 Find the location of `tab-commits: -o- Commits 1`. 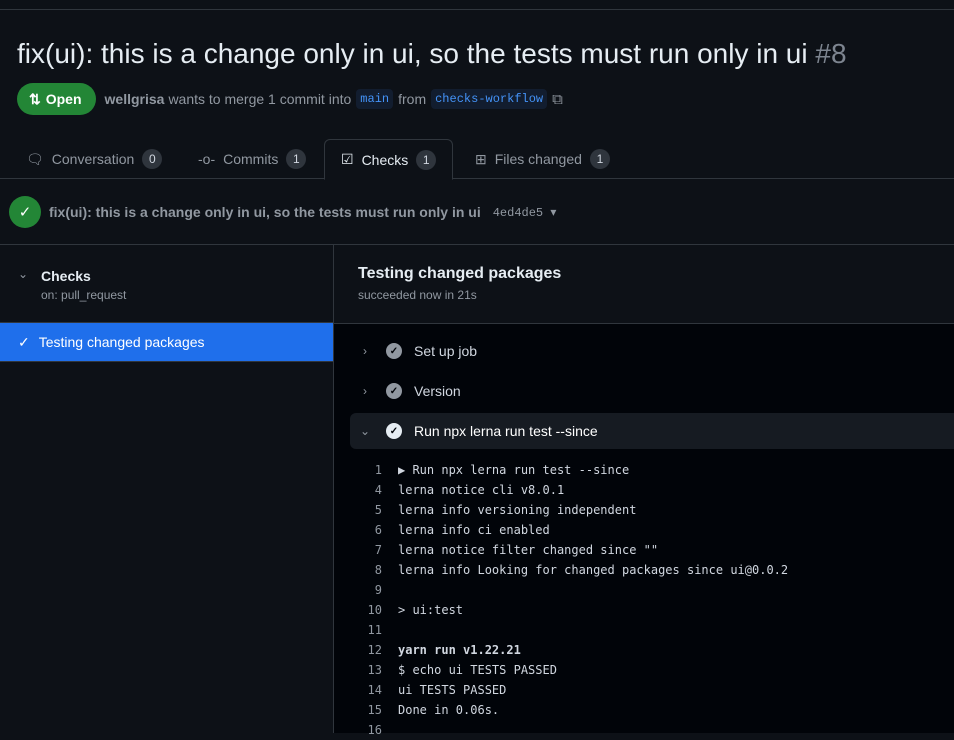

tab-commits: -o- Commits 1 is located at coordinates (252, 159).